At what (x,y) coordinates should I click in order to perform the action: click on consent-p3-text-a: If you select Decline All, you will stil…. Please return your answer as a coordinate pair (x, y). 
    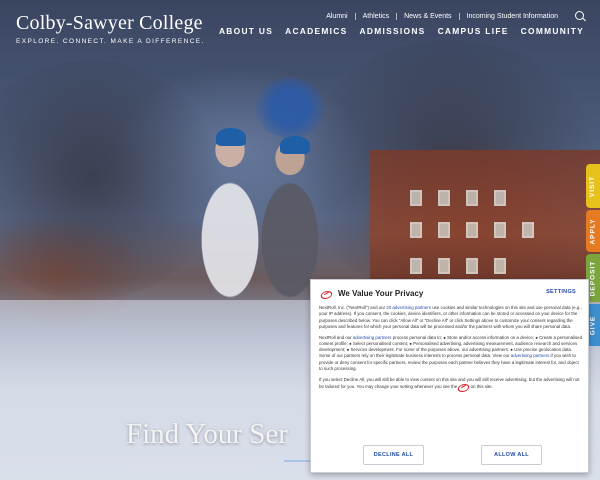
    Looking at the image, I should click on (449, 383).